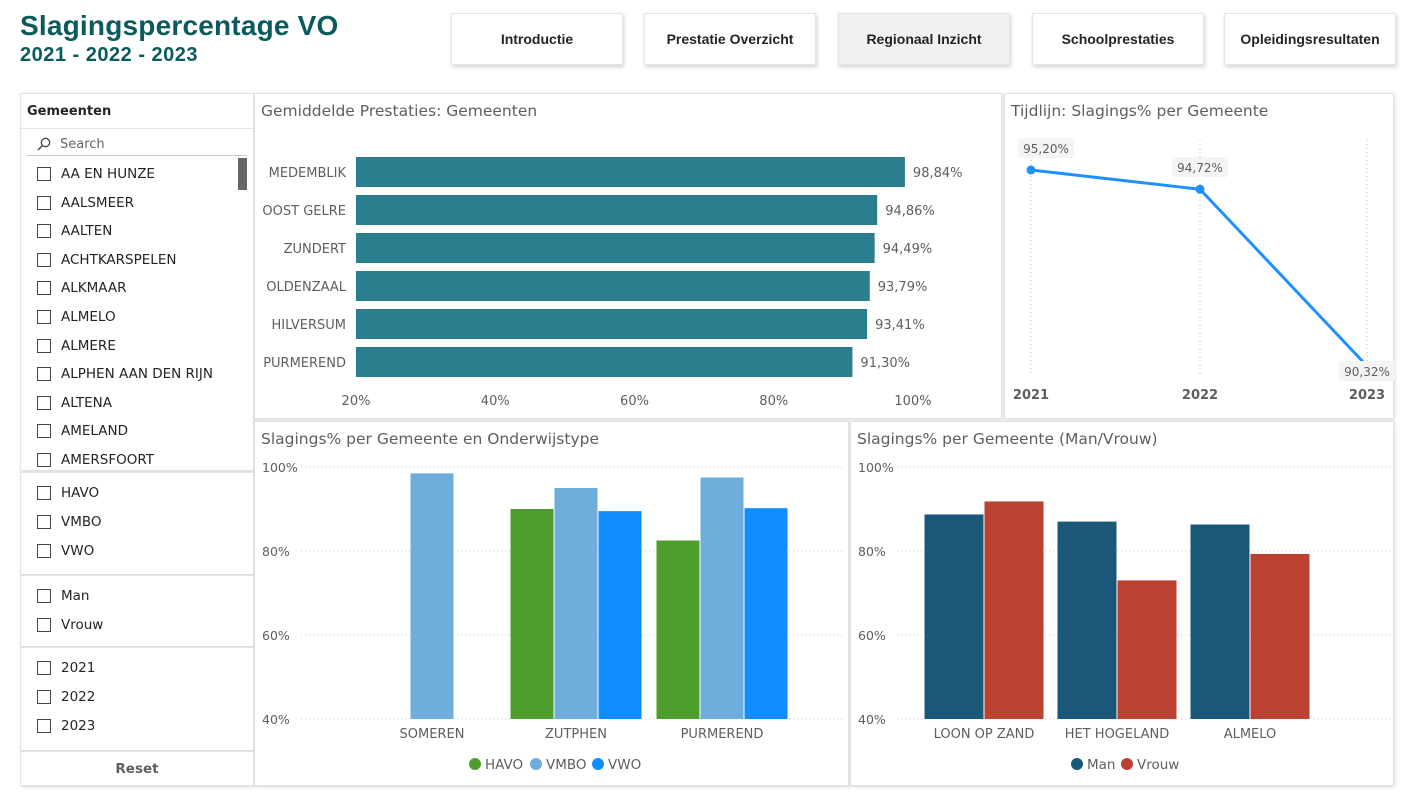 The height and width of the screenshot is (804, 1406). Describe the element at coordinates (1280, 636) in the screenshot. I see `bar-almelo-vrouw` at that location.